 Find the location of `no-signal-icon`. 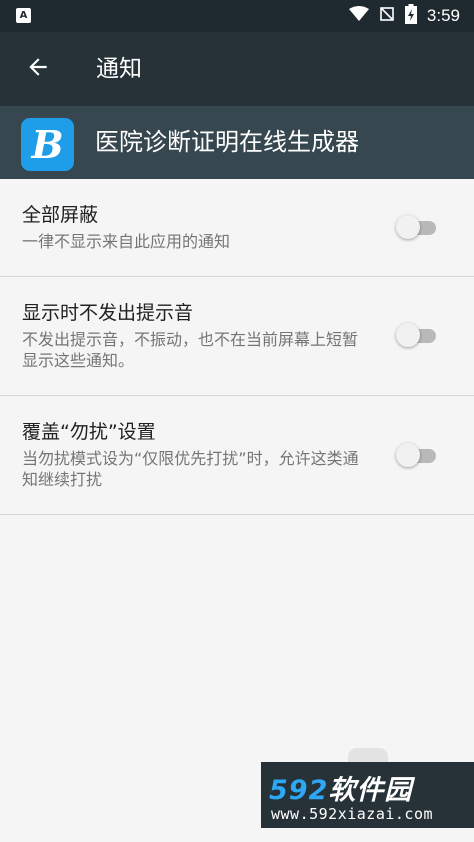

no-signal-icon is located at coordinates (387, 16).